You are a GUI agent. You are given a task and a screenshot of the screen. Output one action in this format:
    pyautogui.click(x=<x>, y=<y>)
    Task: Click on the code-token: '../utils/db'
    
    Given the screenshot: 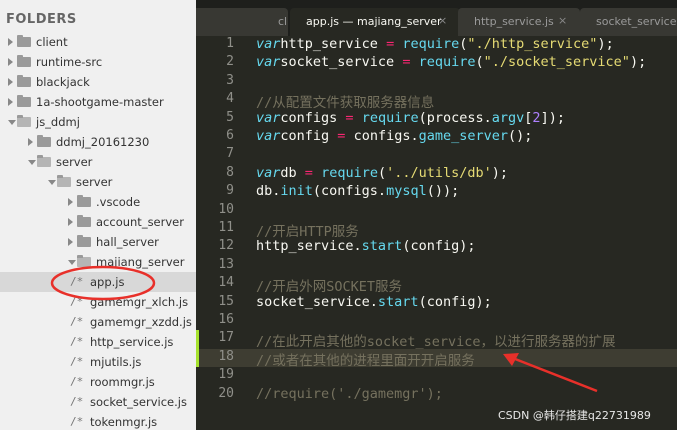 What is the action you would take?
    pyautogui.click(x=439, y=172)
    